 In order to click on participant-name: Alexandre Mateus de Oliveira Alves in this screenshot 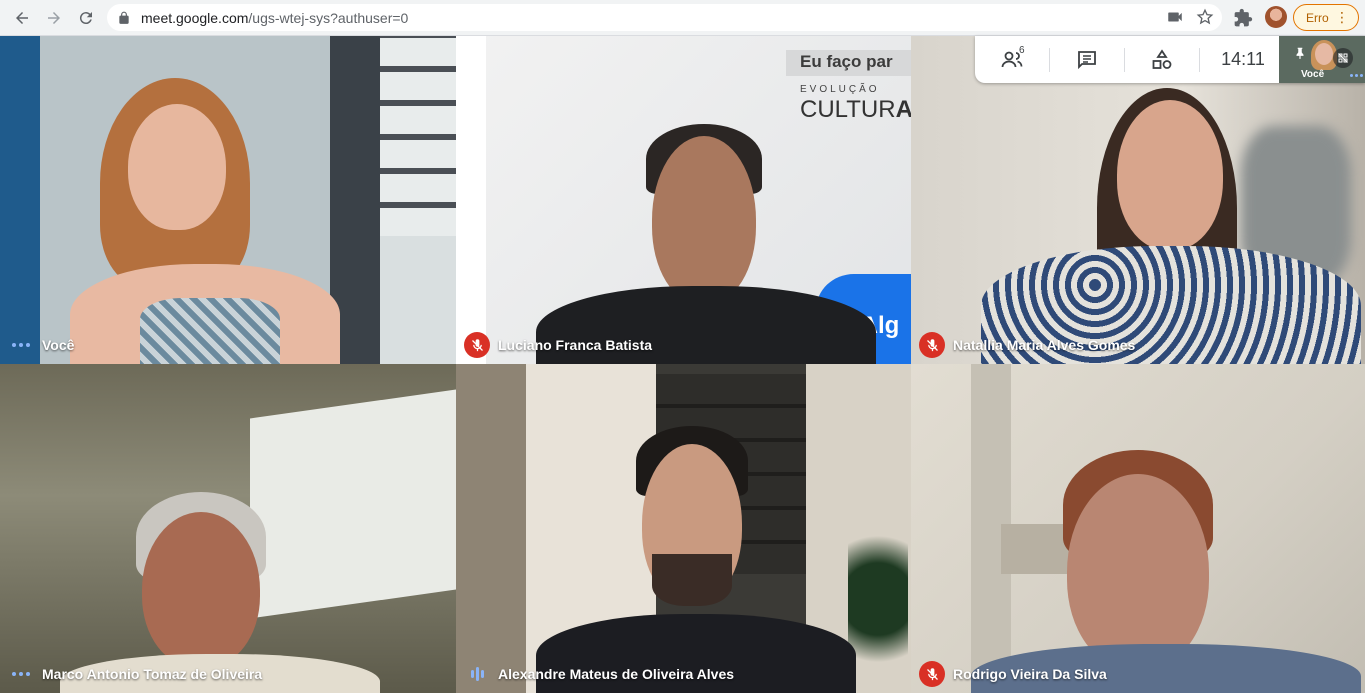, I will do `click(616, 674)`.